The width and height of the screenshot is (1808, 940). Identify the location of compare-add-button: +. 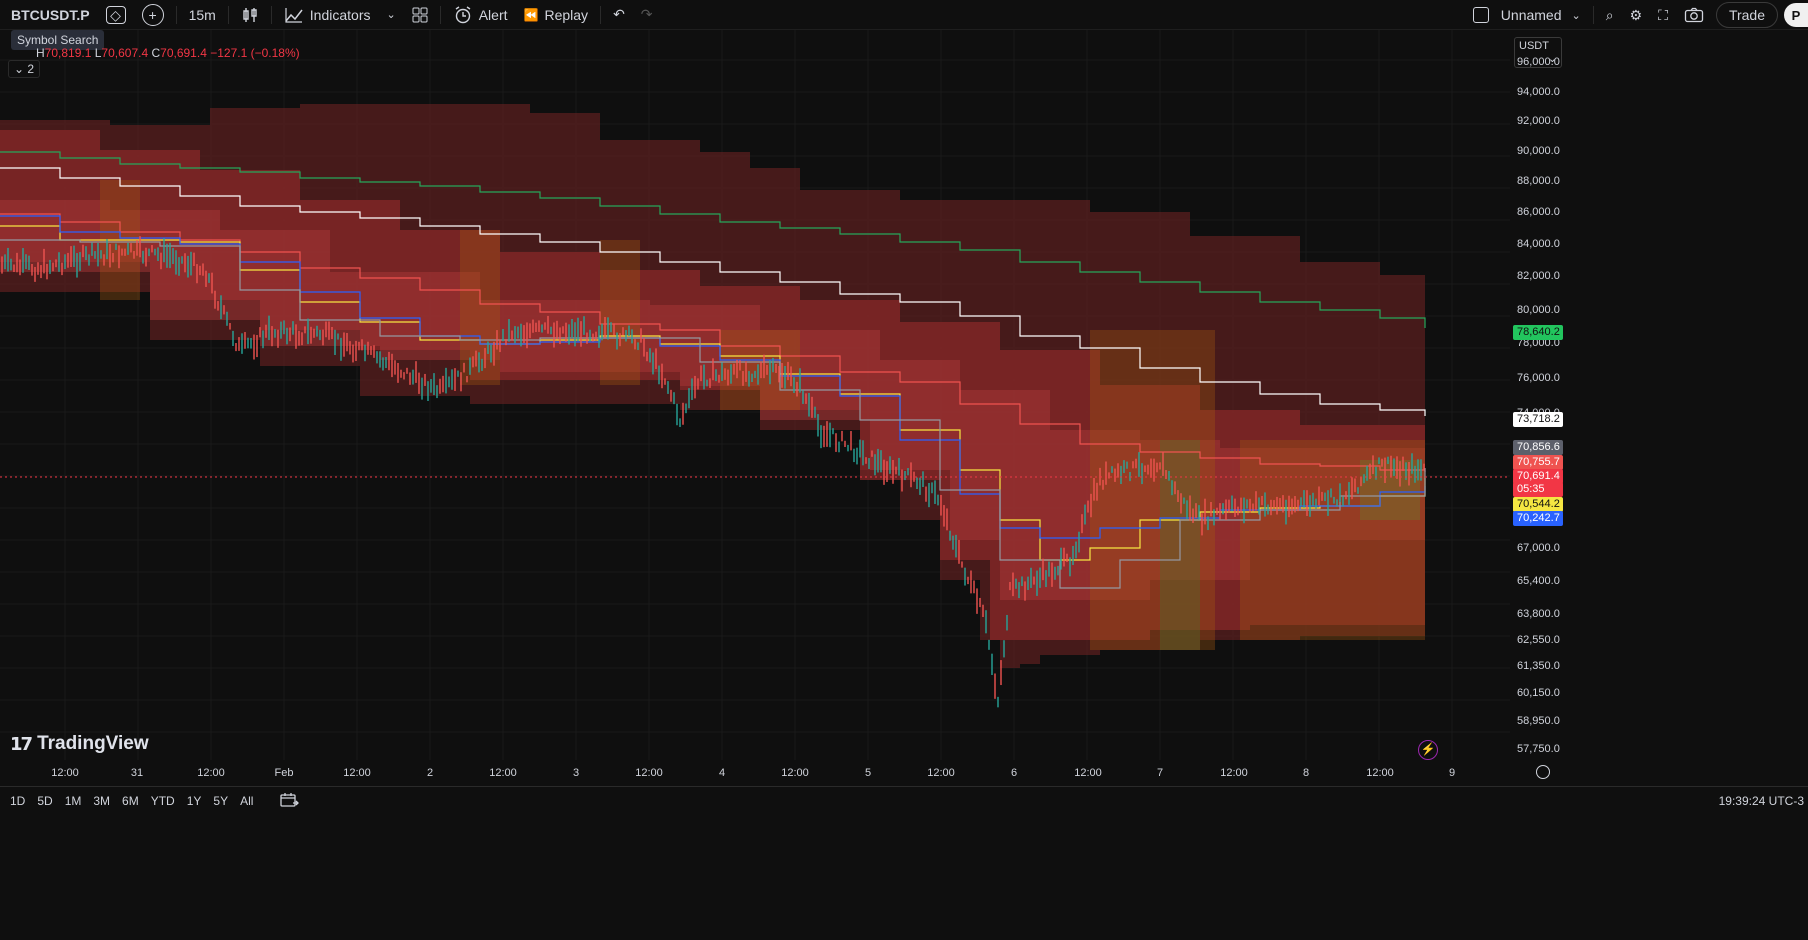
(153, 15).